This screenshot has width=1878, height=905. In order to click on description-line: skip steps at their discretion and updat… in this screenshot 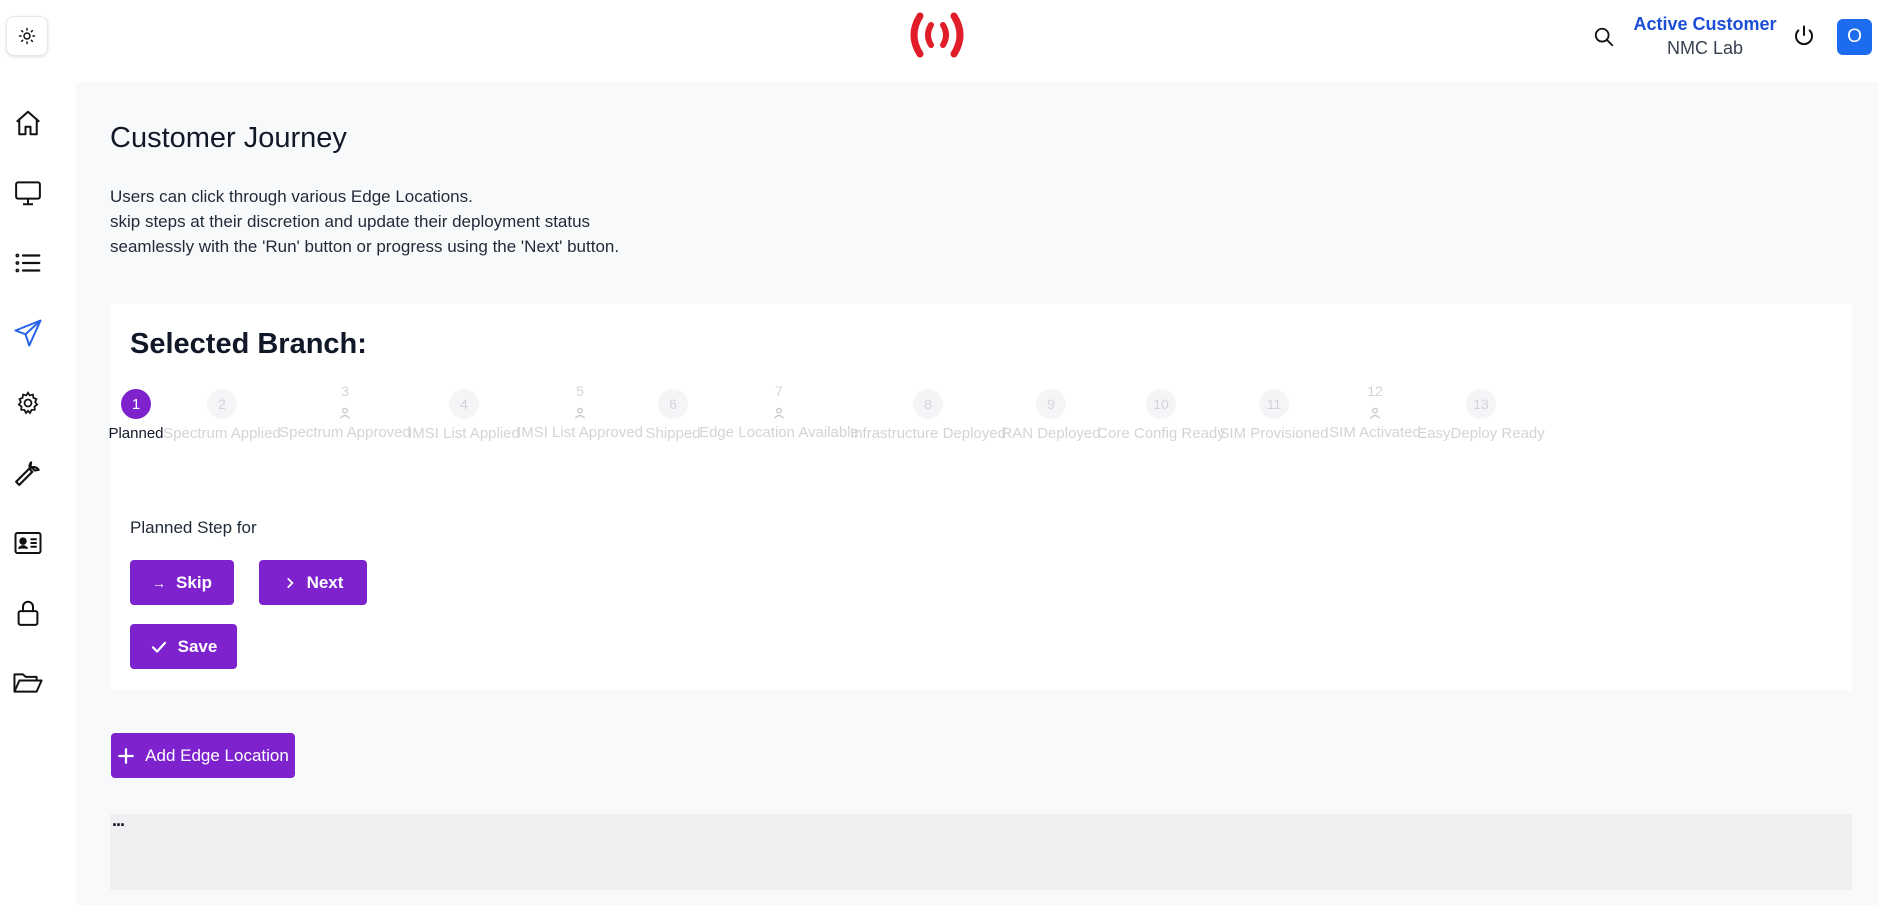, I will do `click(350, 221)`.